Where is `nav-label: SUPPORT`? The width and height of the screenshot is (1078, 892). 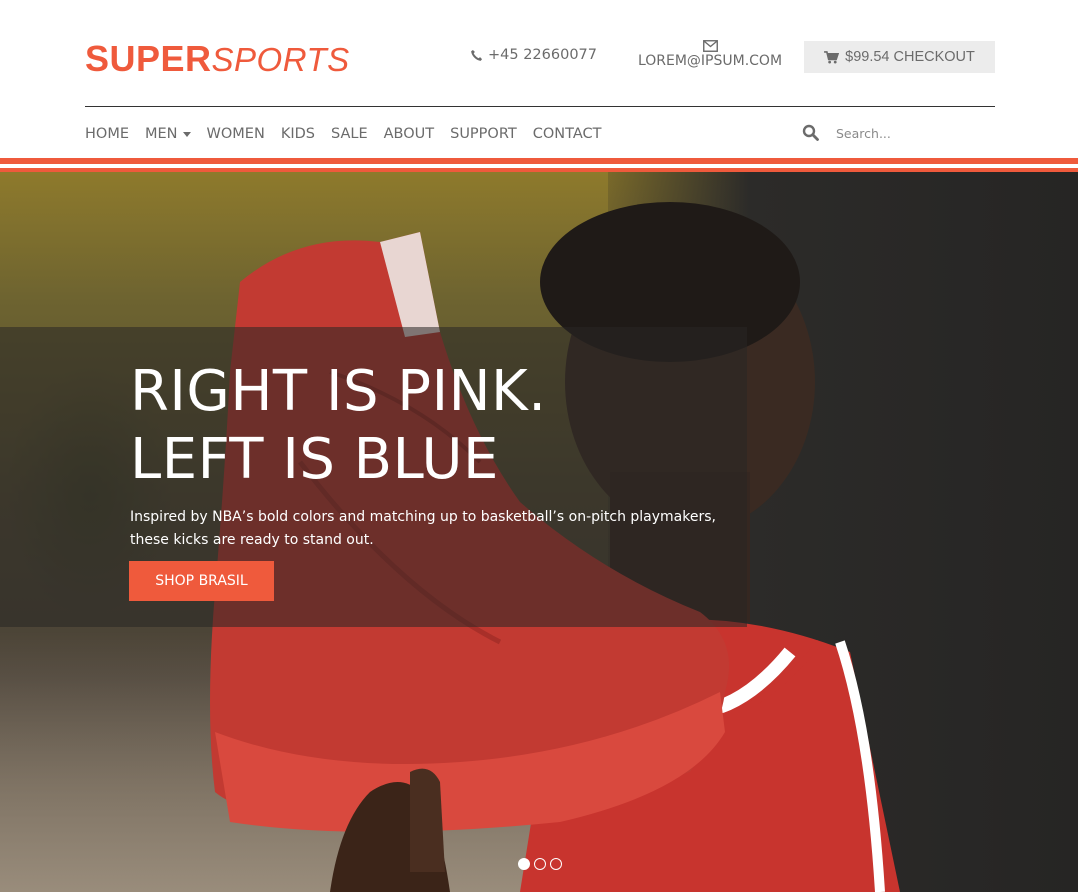
nav-label: SUPPORT is located at coordinates (483, 134).